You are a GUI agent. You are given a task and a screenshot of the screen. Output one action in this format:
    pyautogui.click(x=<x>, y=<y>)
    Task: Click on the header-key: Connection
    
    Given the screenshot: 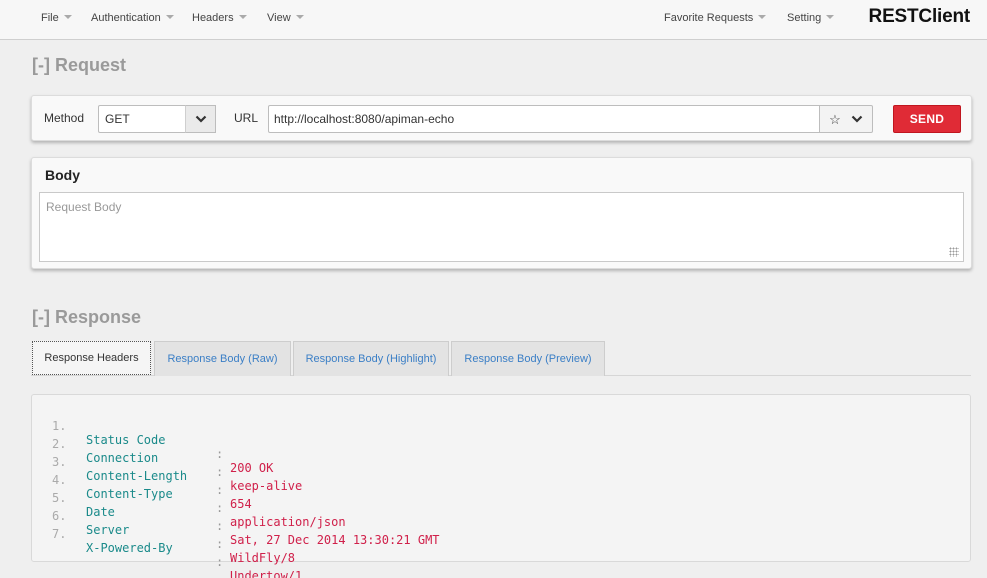 What is the action you would take?
    pyautogui.click(x=122, y=458)
    